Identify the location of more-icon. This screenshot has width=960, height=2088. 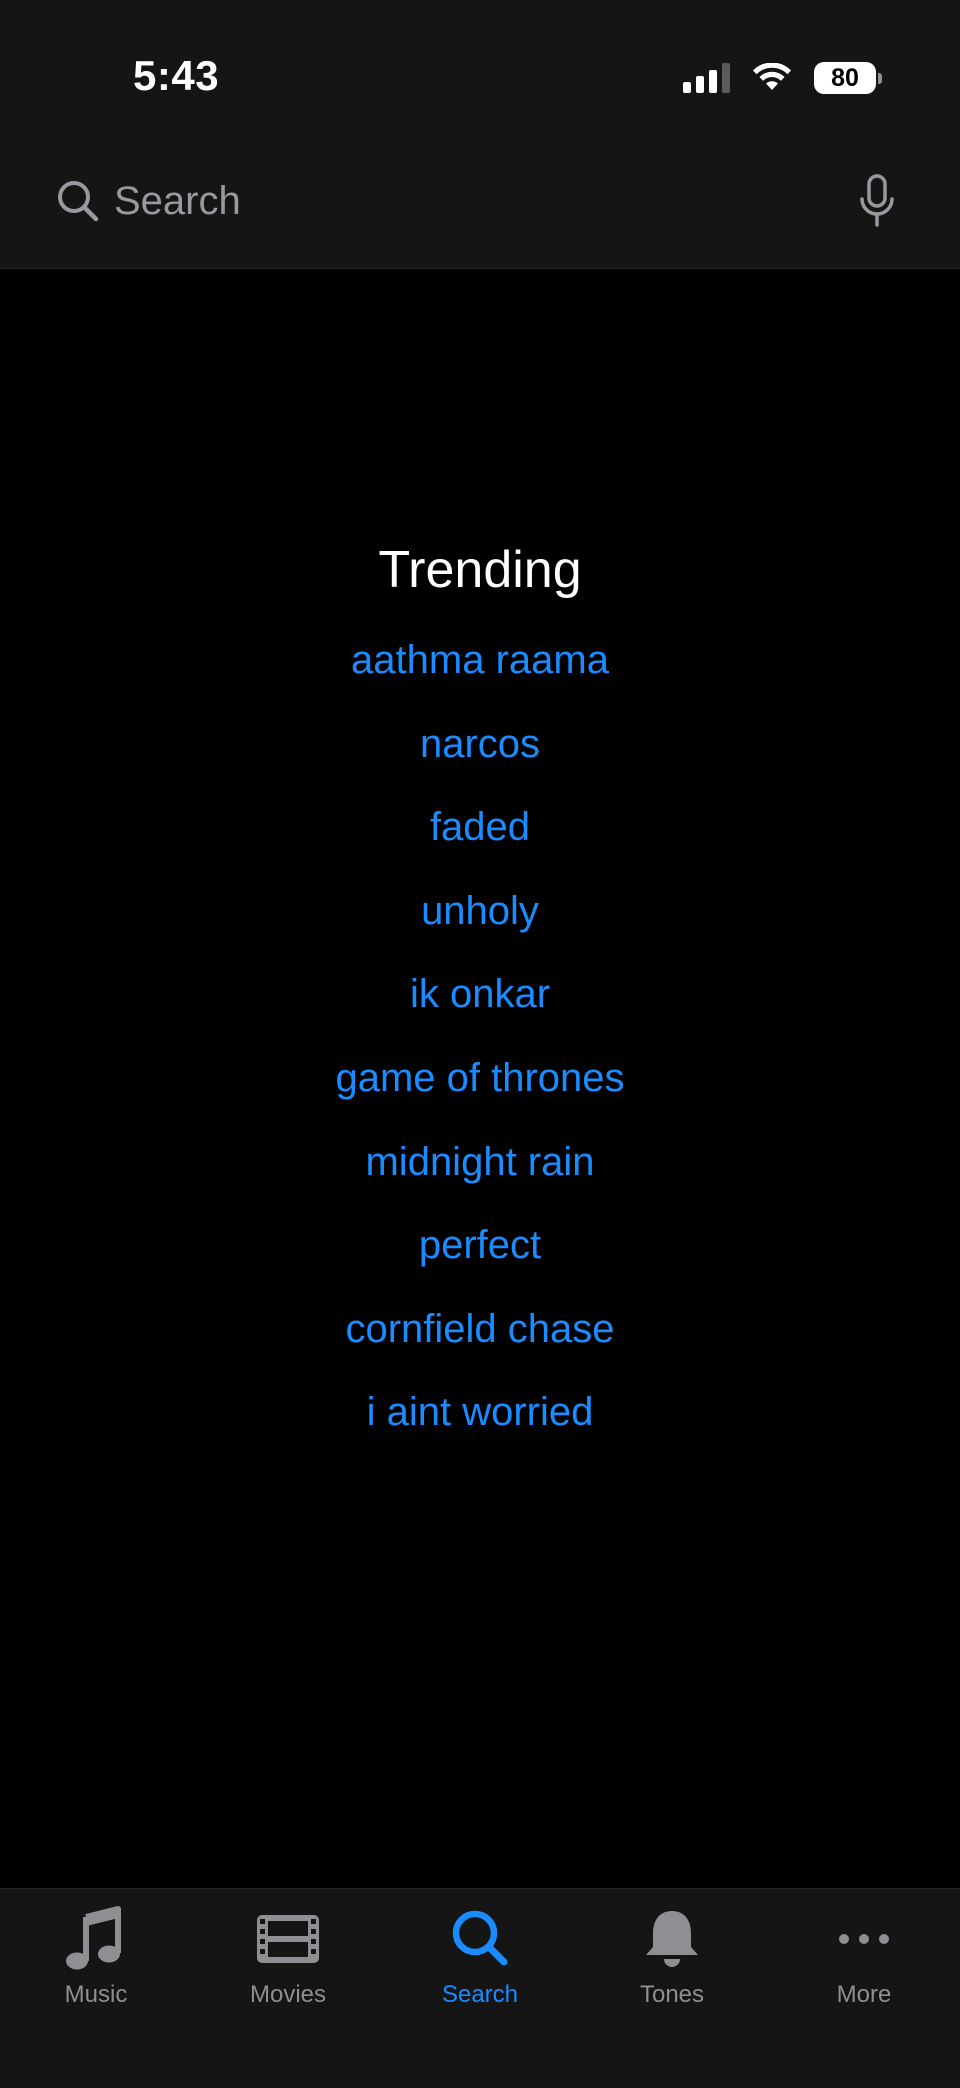
(864, 1939).